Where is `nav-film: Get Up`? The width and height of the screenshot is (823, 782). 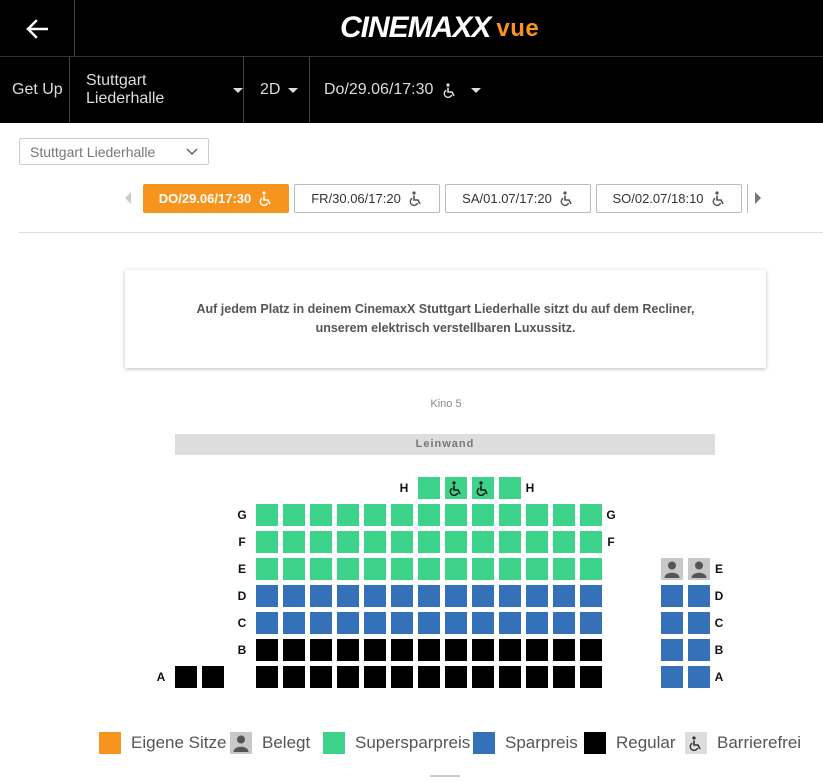 nav-film: Get Up is located at coordinates (35, 90).